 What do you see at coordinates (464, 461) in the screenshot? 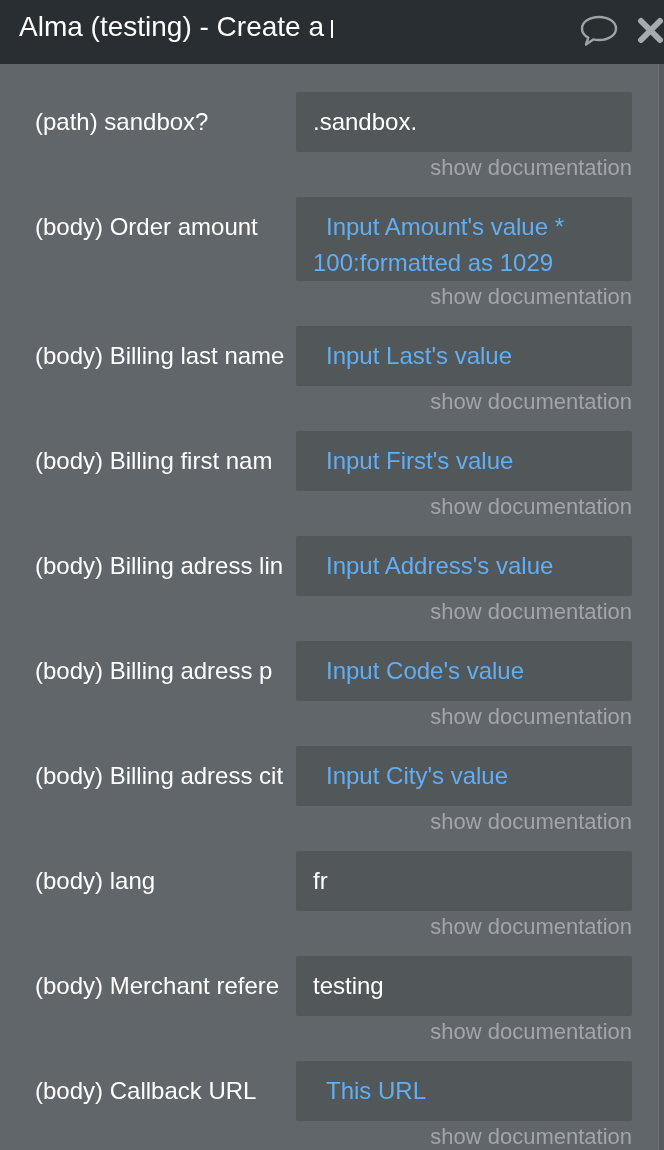
I see `value-field: Input First's value` at bounding box center [464, 461].